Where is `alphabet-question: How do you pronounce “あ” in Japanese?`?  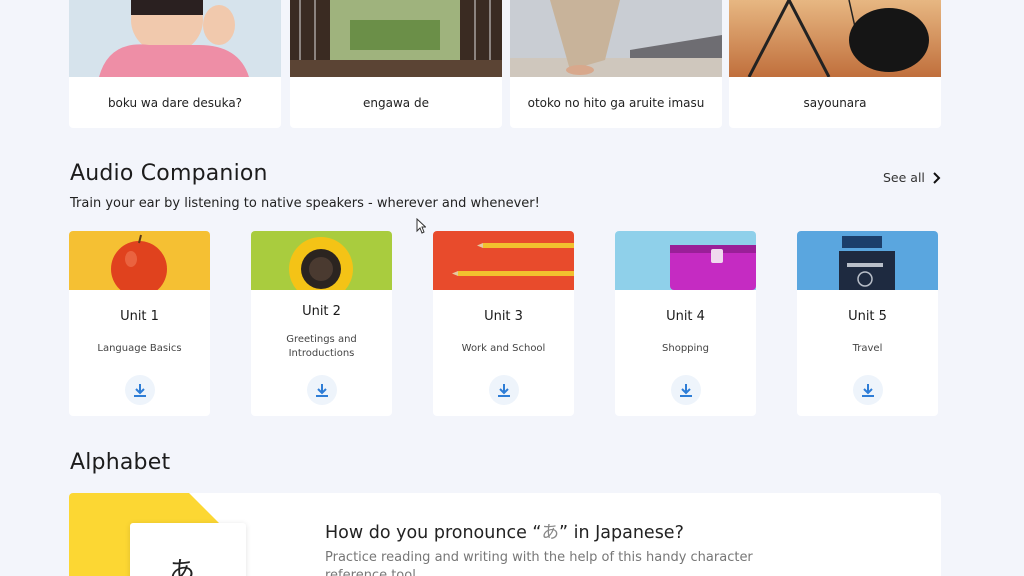 alphabet-question: How do you pronounce “あ” in Japanese? is located at coordinates (504, 531).